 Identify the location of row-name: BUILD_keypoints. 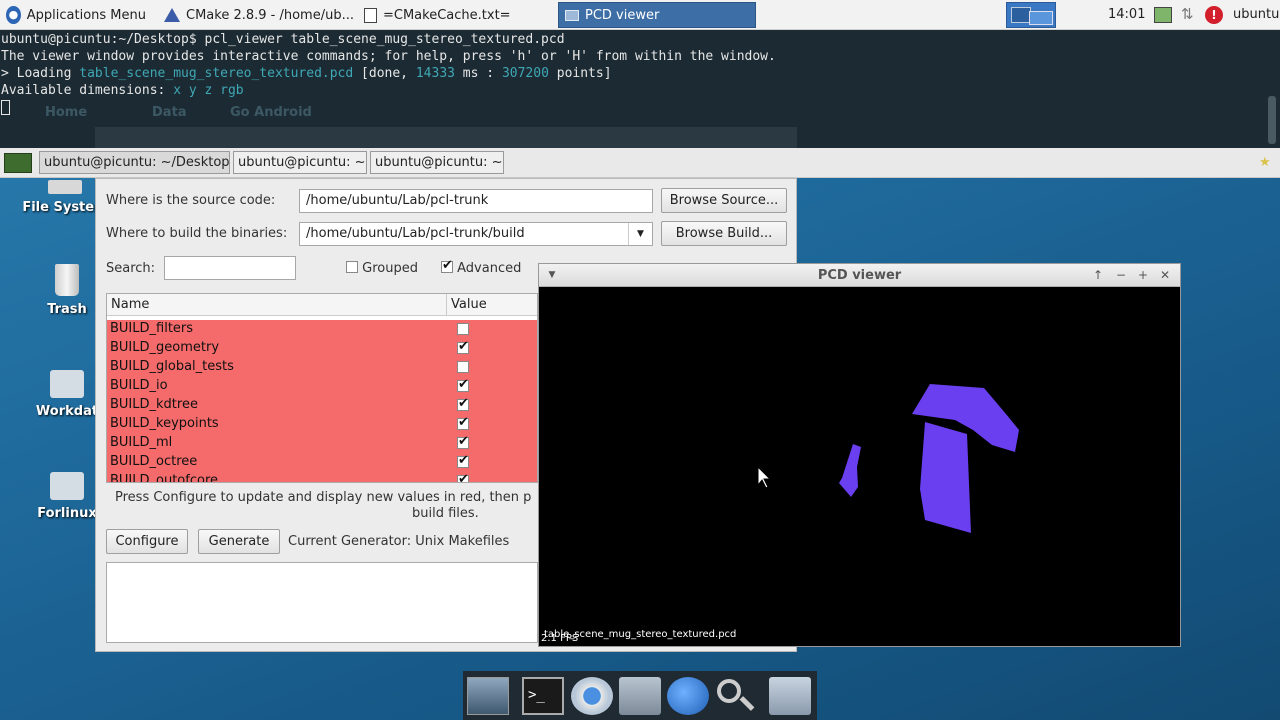
(164, 423).